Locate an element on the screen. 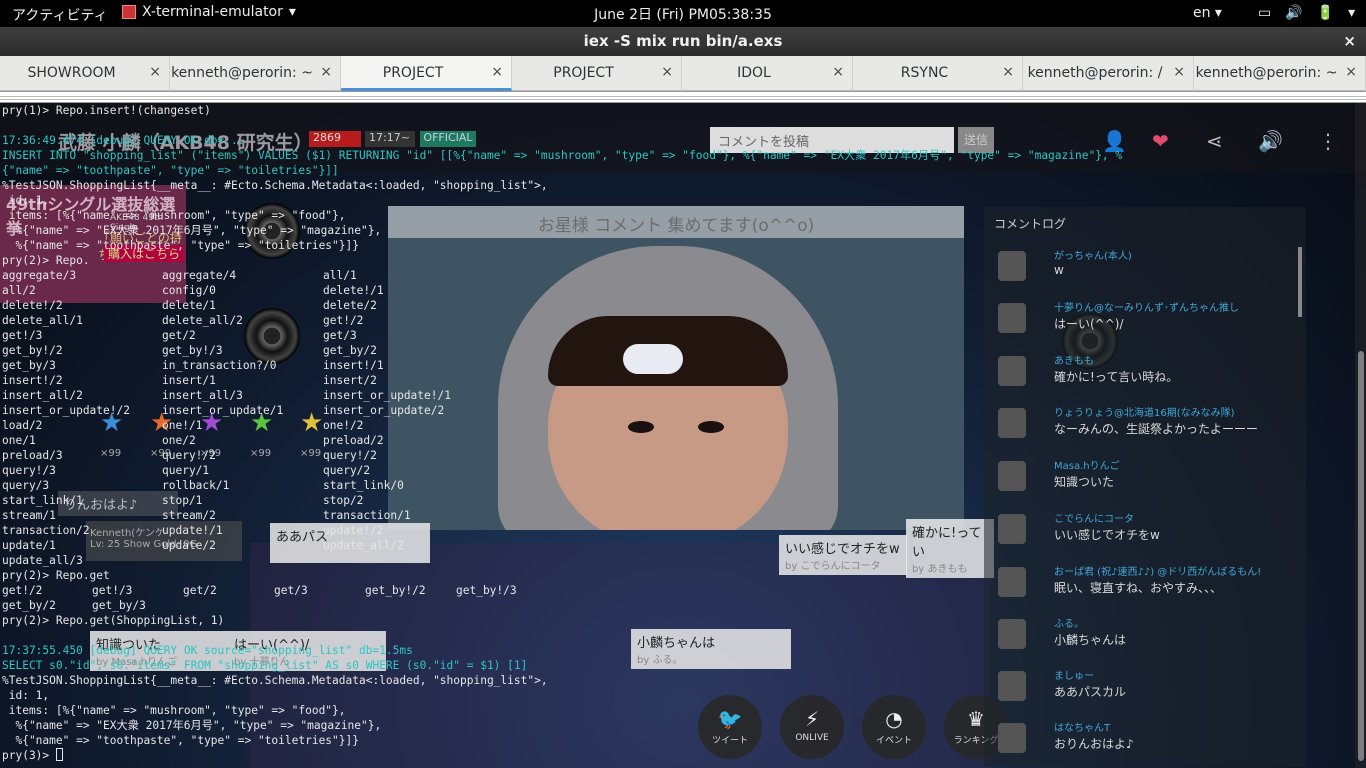 This screenshot has width=1366, height=768. completion-item: query/3 is located at coordinates (26, 485).